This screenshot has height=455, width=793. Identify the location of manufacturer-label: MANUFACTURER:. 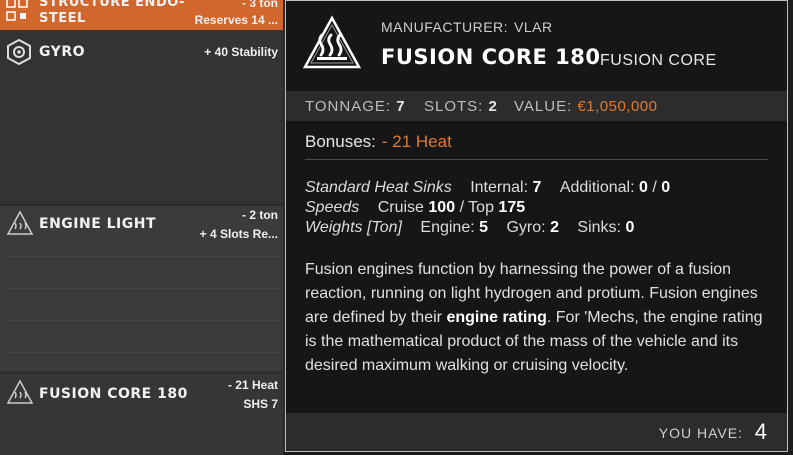
(445, 27).